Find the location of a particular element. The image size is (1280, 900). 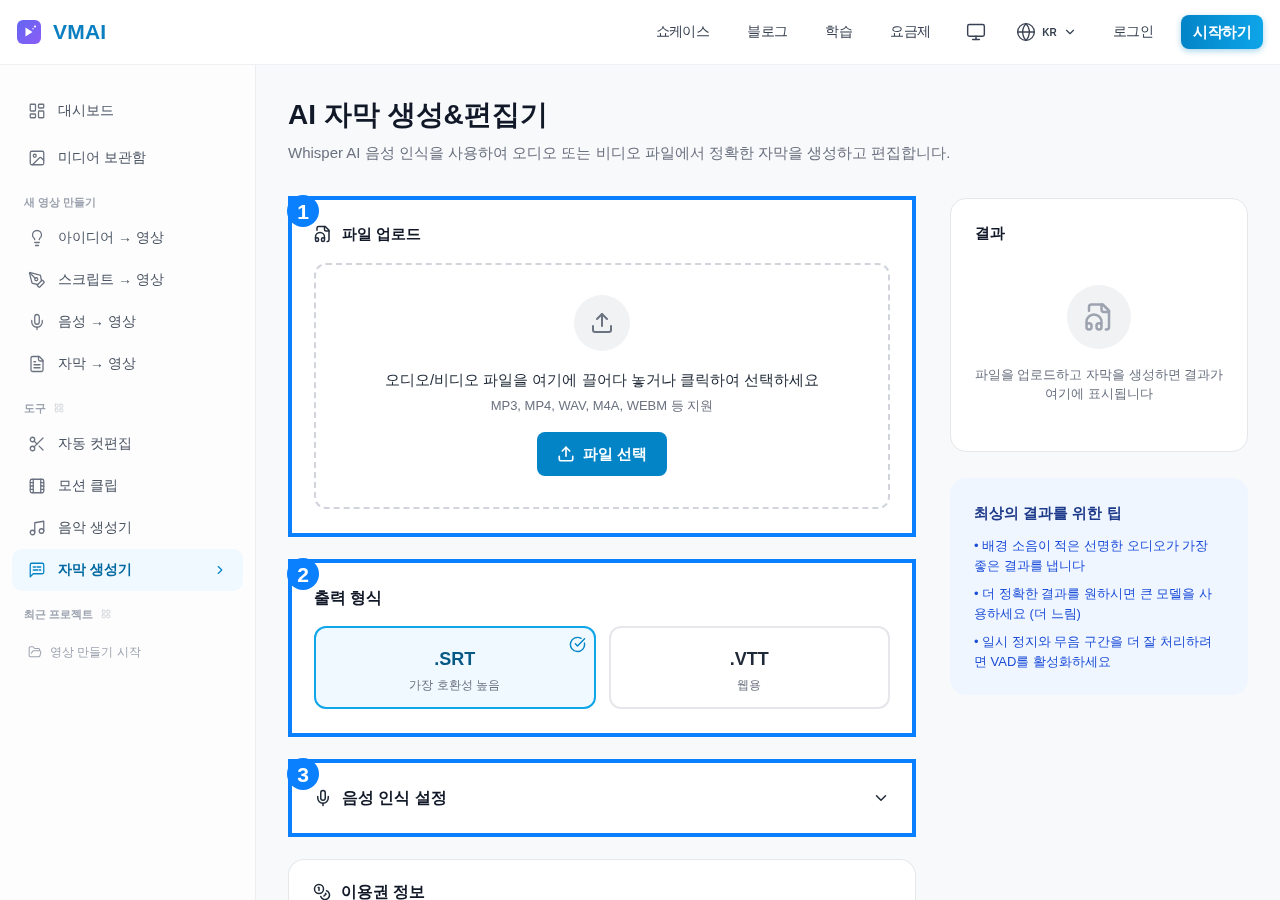

file-drop-zone: 오디오/비디오 파일을 여기에 끌어다 놓거나 클릭하여 선택하세요 MP3, MP4, WAV, M4A, WEBM 등 지원 파일 선택 is located at coordinates (602, 386).